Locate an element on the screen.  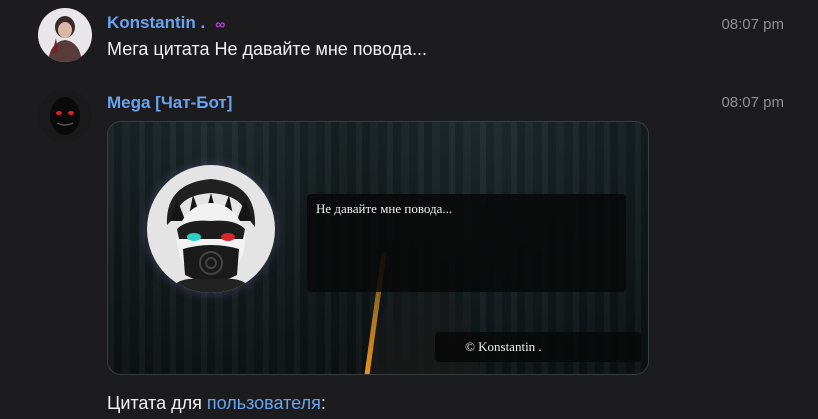
quote-footer: Цитата для пользователя: is located at coordinates (216, 403).